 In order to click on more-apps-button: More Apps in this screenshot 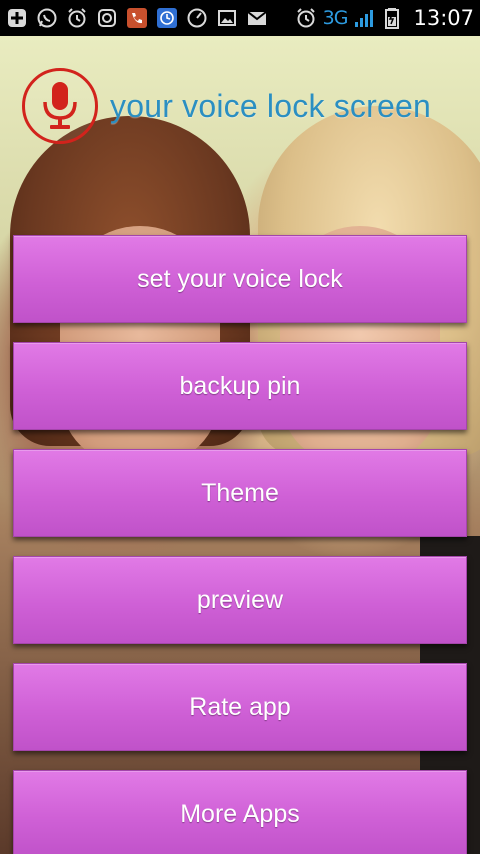, I will do `click(240, 812)`.